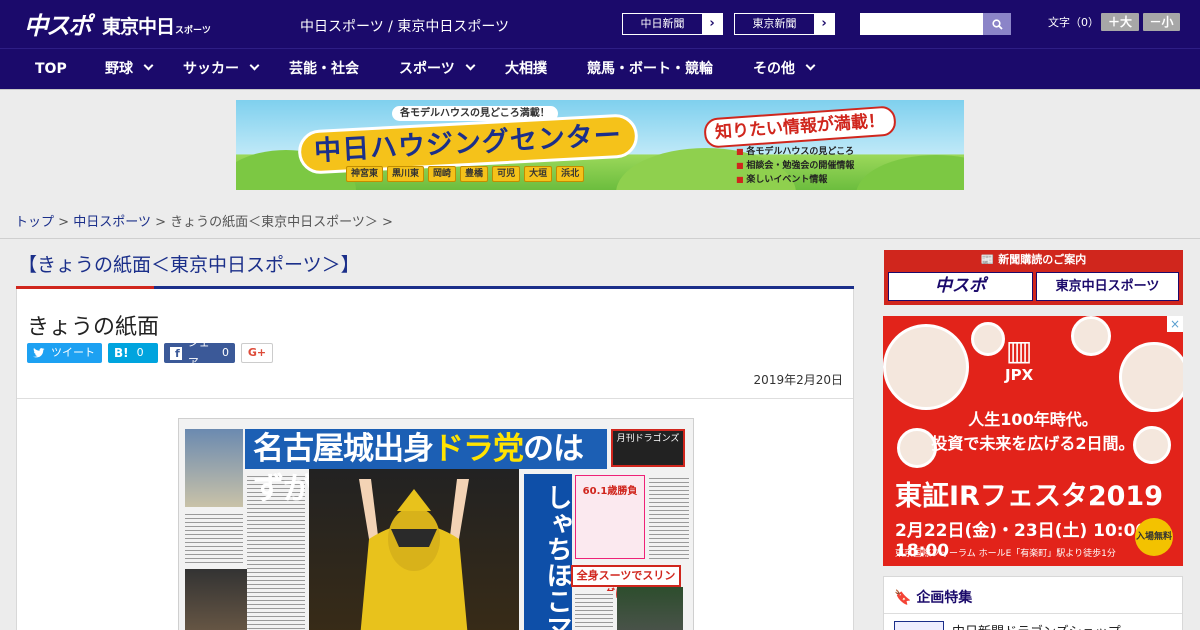  Describe the element at coordinates (365, 174) in the screenshot. I see `banner-city: 神宮東` at that location.